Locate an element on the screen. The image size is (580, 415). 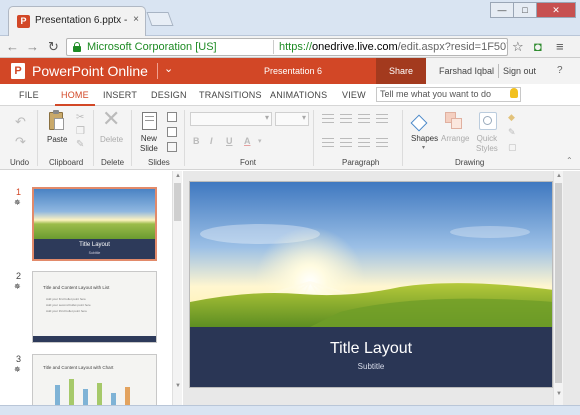
collapse-ribbon-icon: ⌃ is located at coordinates (569, 160).